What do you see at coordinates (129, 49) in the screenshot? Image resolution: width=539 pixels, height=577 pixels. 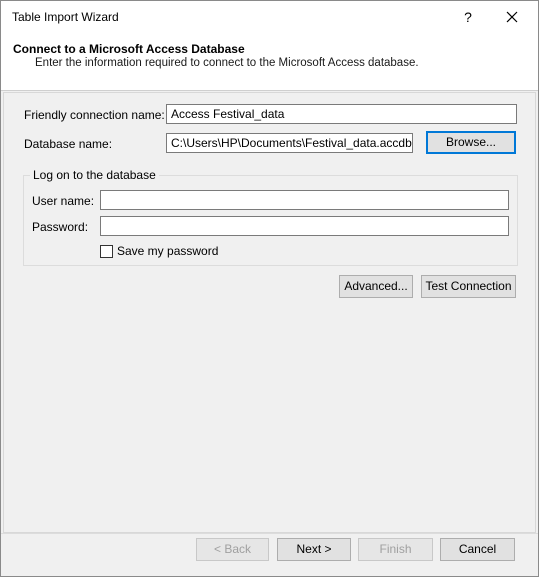 I see `page-title: Connect to a Microsoft Access Database` at bounding box center [129, 49].